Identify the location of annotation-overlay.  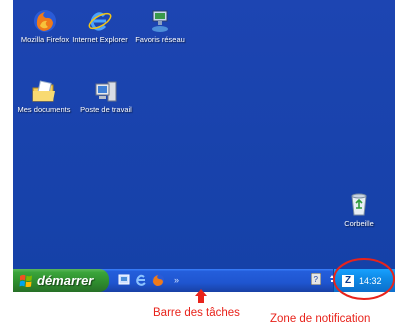
(295, 280).